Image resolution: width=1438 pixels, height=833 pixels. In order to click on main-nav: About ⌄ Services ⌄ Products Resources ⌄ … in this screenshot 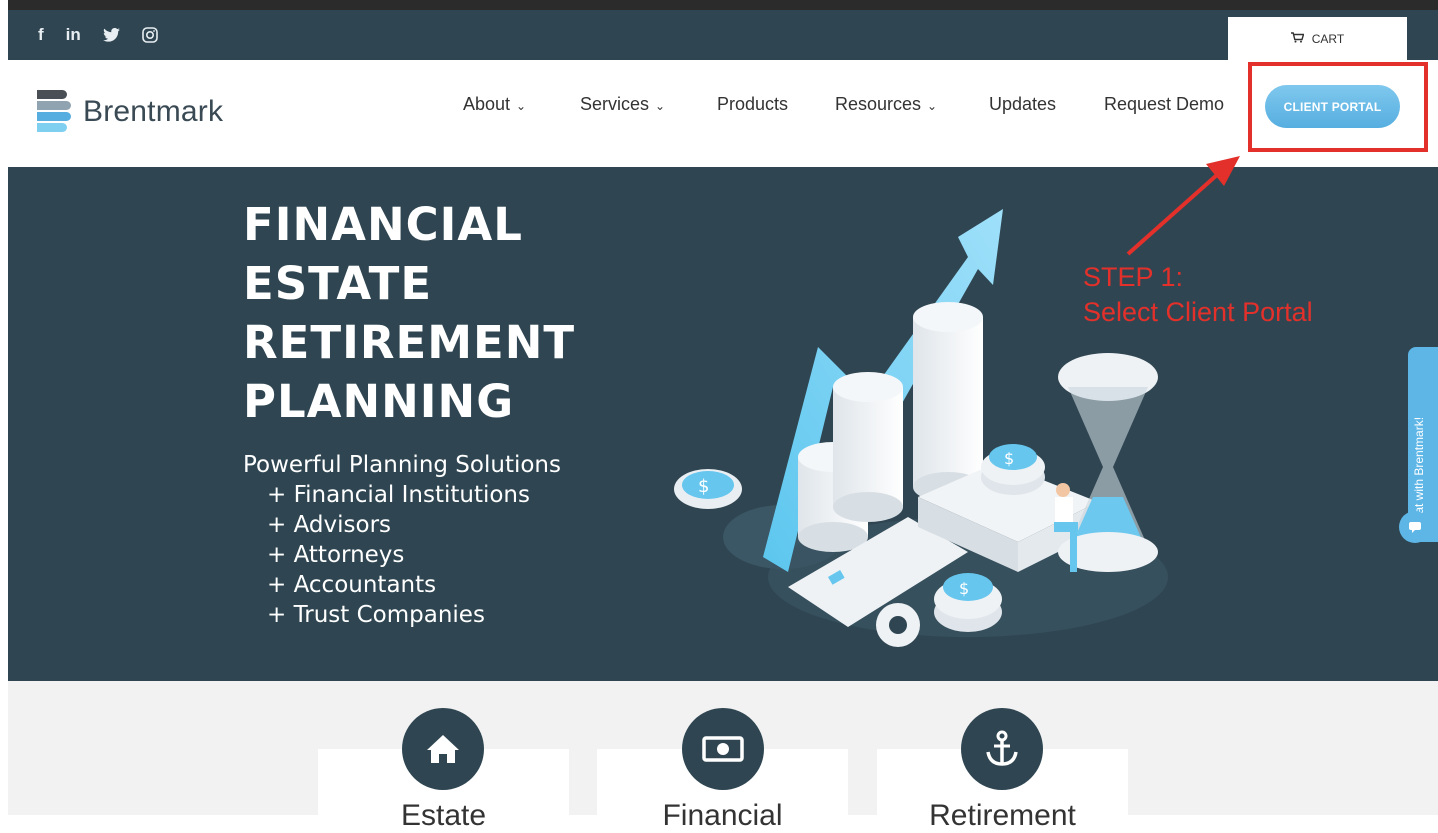, I will do `click(723, 106)`.